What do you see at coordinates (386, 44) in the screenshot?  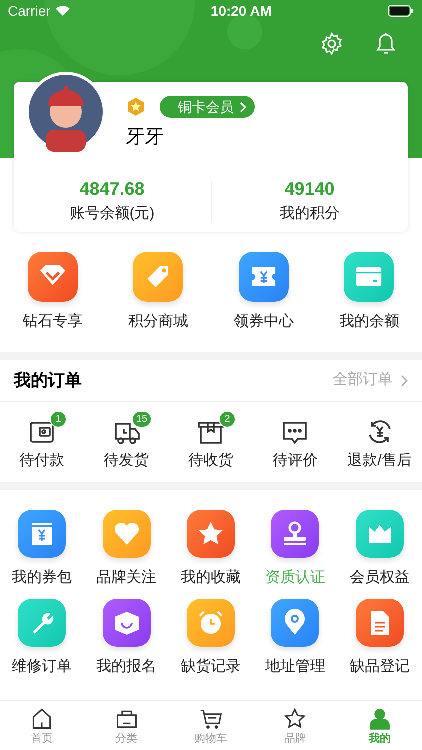 I see `bell-icon` at bounding box center [386, 44].